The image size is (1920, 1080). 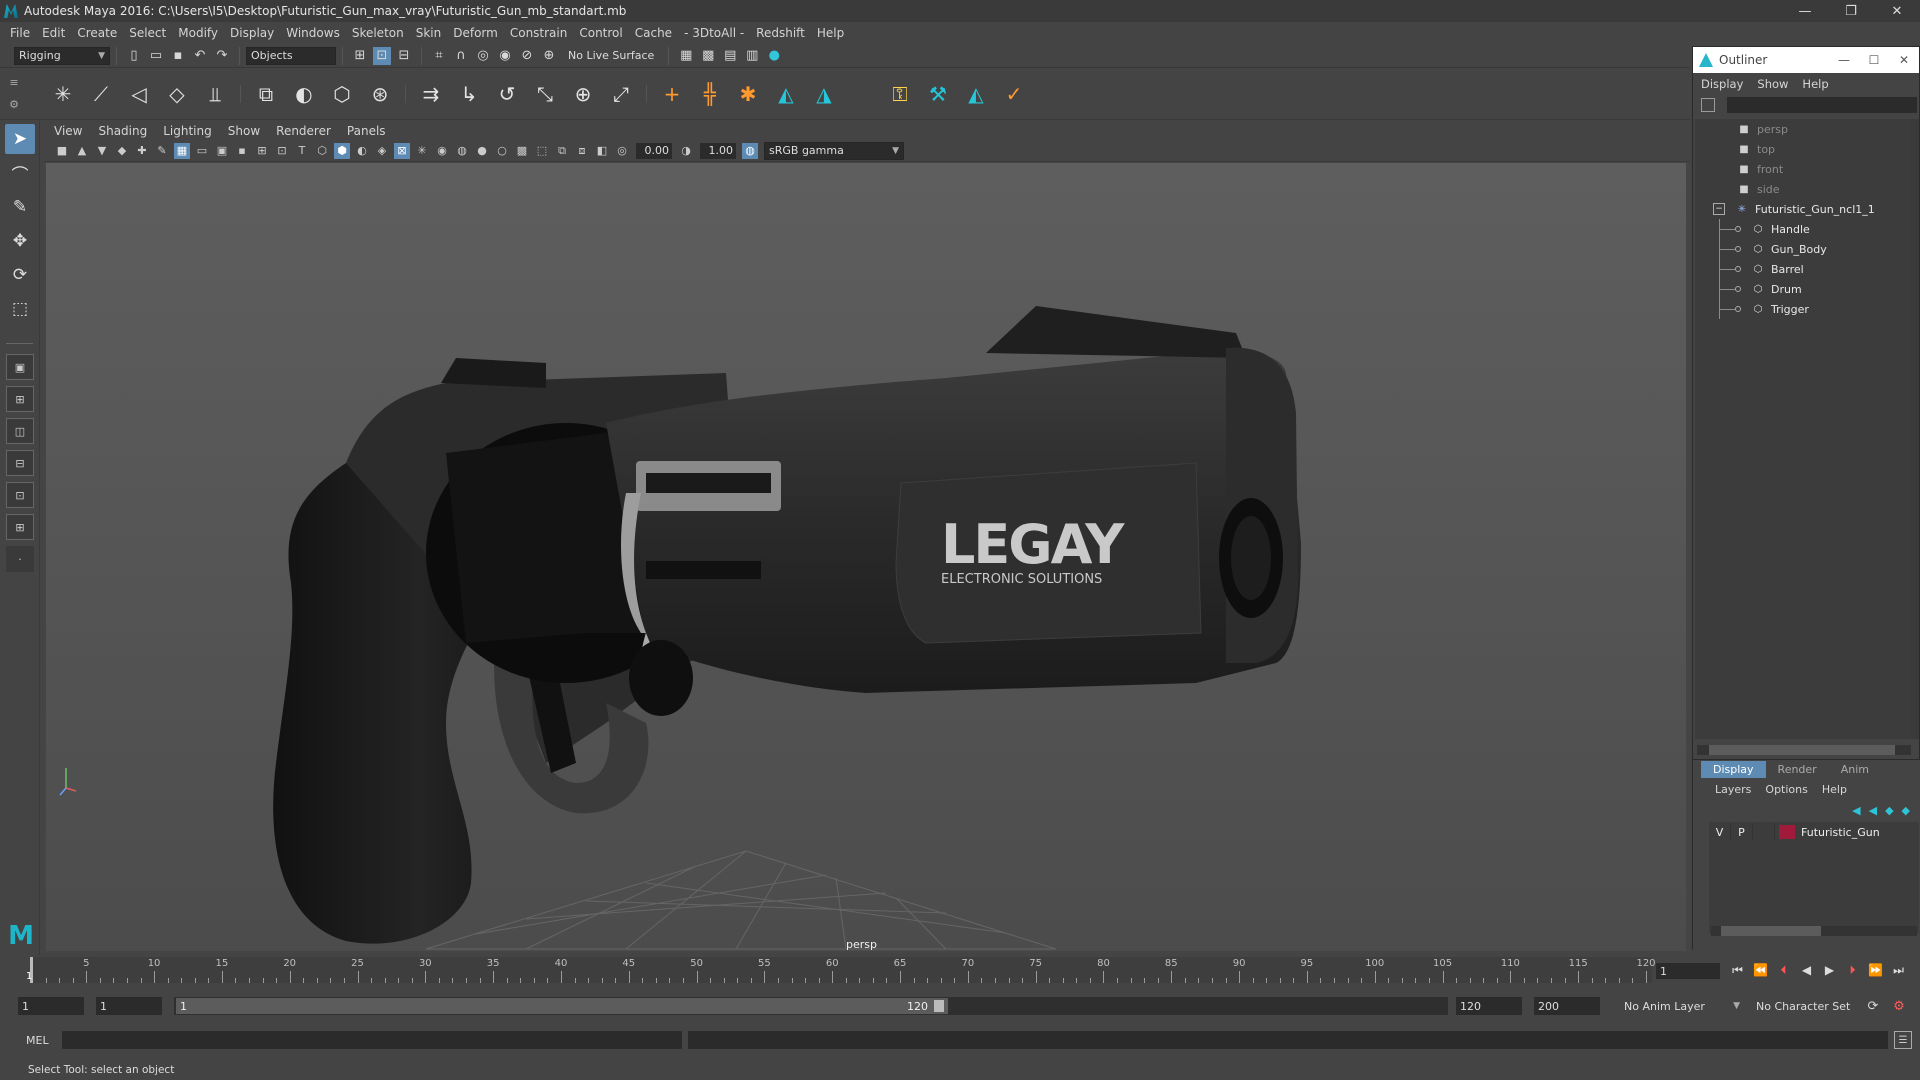 I want to click on current-frame-field: 1, so click(x=1688, y=971).